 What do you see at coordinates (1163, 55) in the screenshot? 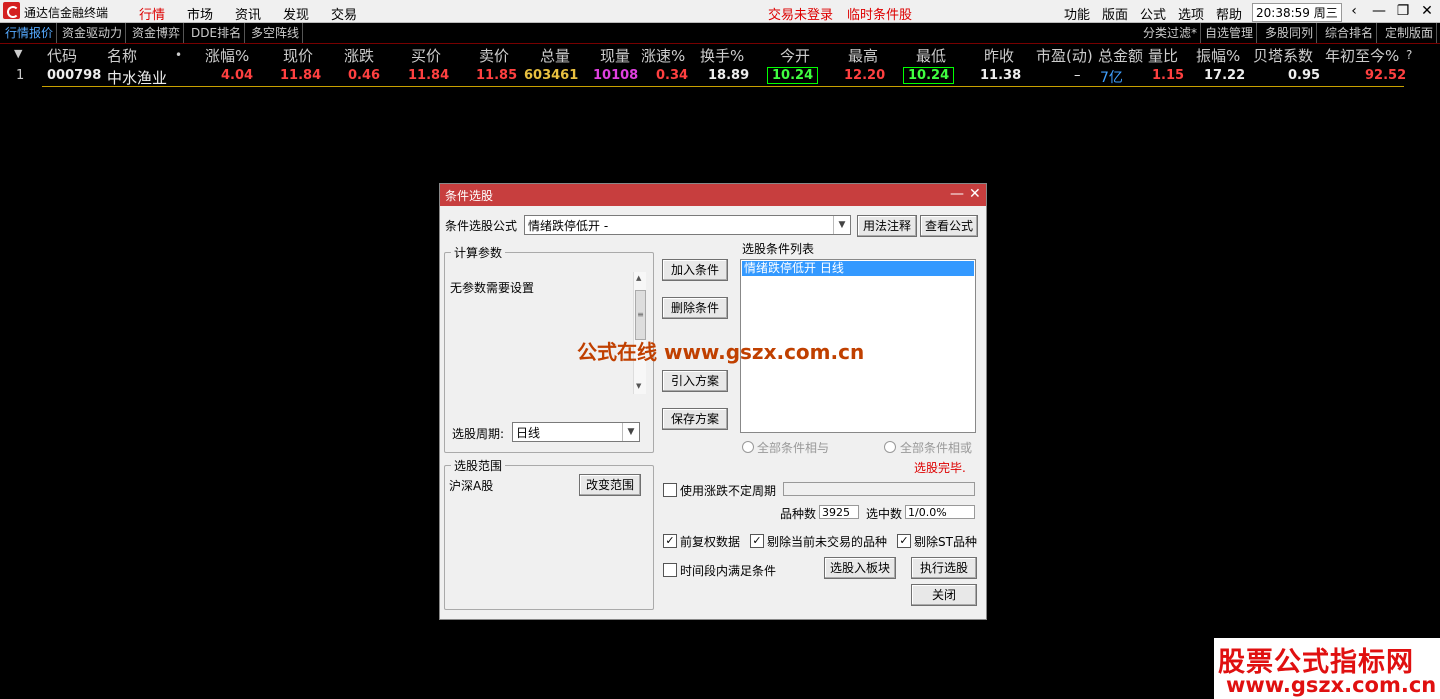
I see `header-vol-ratio: 量比` at bounding box center [1163, 55].